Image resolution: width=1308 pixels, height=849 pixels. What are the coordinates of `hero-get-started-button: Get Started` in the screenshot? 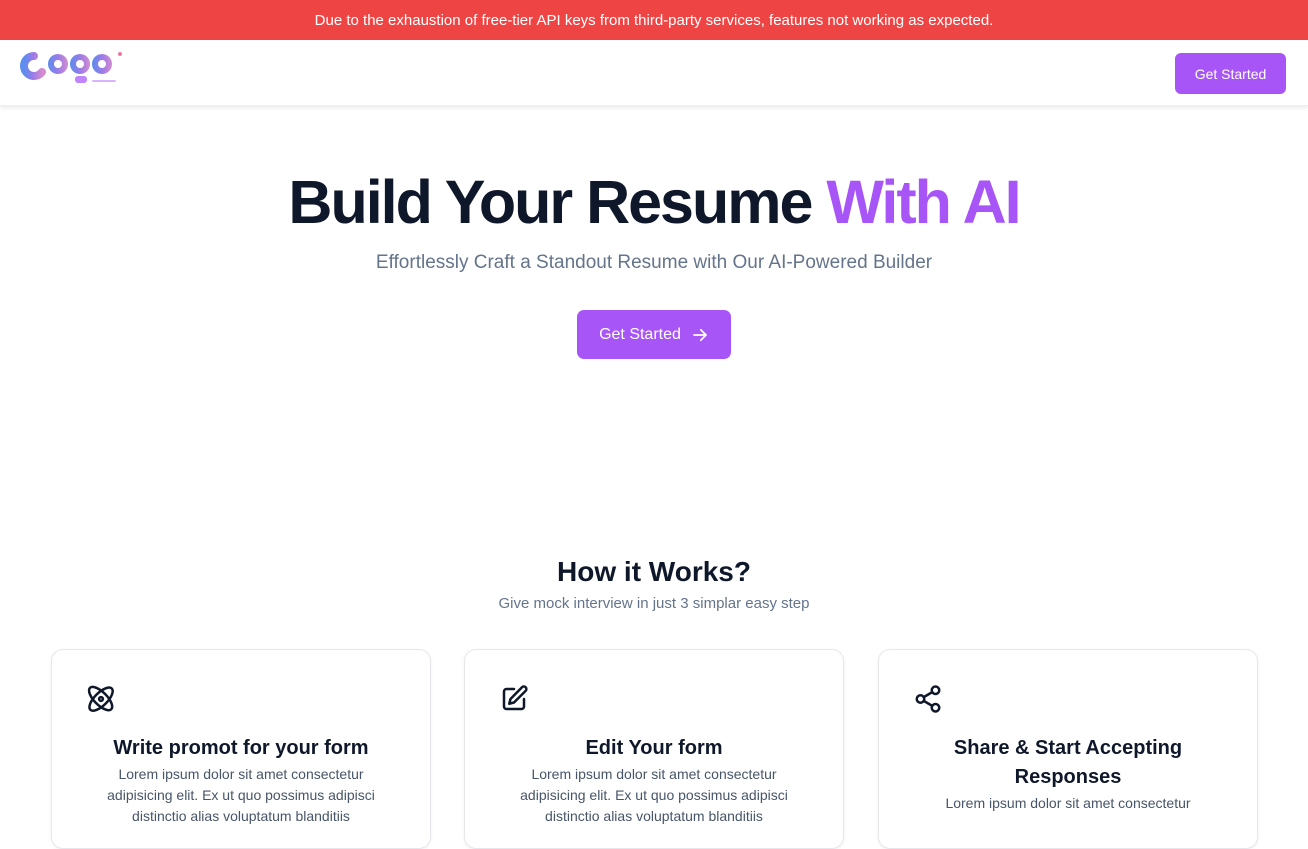 It's located at (654, 334).